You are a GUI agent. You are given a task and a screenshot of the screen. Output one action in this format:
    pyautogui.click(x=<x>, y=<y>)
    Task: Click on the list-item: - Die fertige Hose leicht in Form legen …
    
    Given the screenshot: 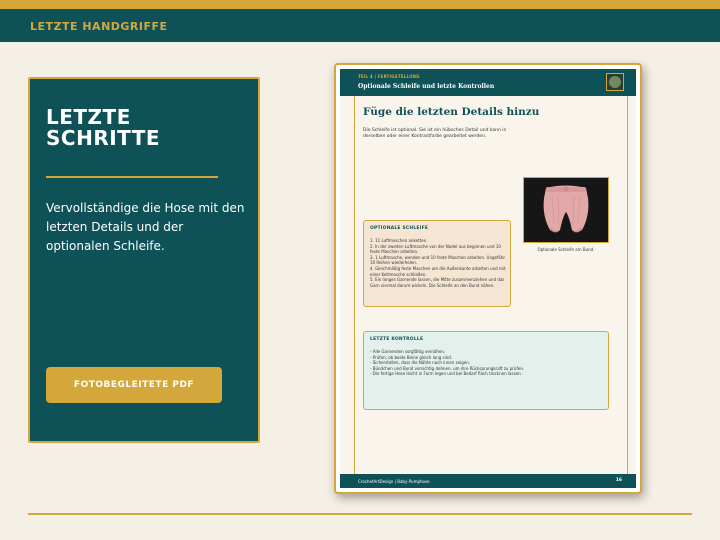 What is the action you would take?
    pyautogui.click(x=446, y=374)
    